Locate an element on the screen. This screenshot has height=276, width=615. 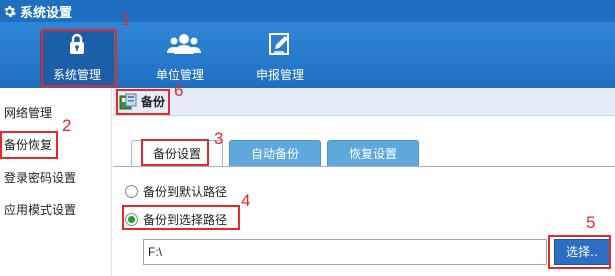
nav-label: 系统管理 is located at coordinates (76, 75).